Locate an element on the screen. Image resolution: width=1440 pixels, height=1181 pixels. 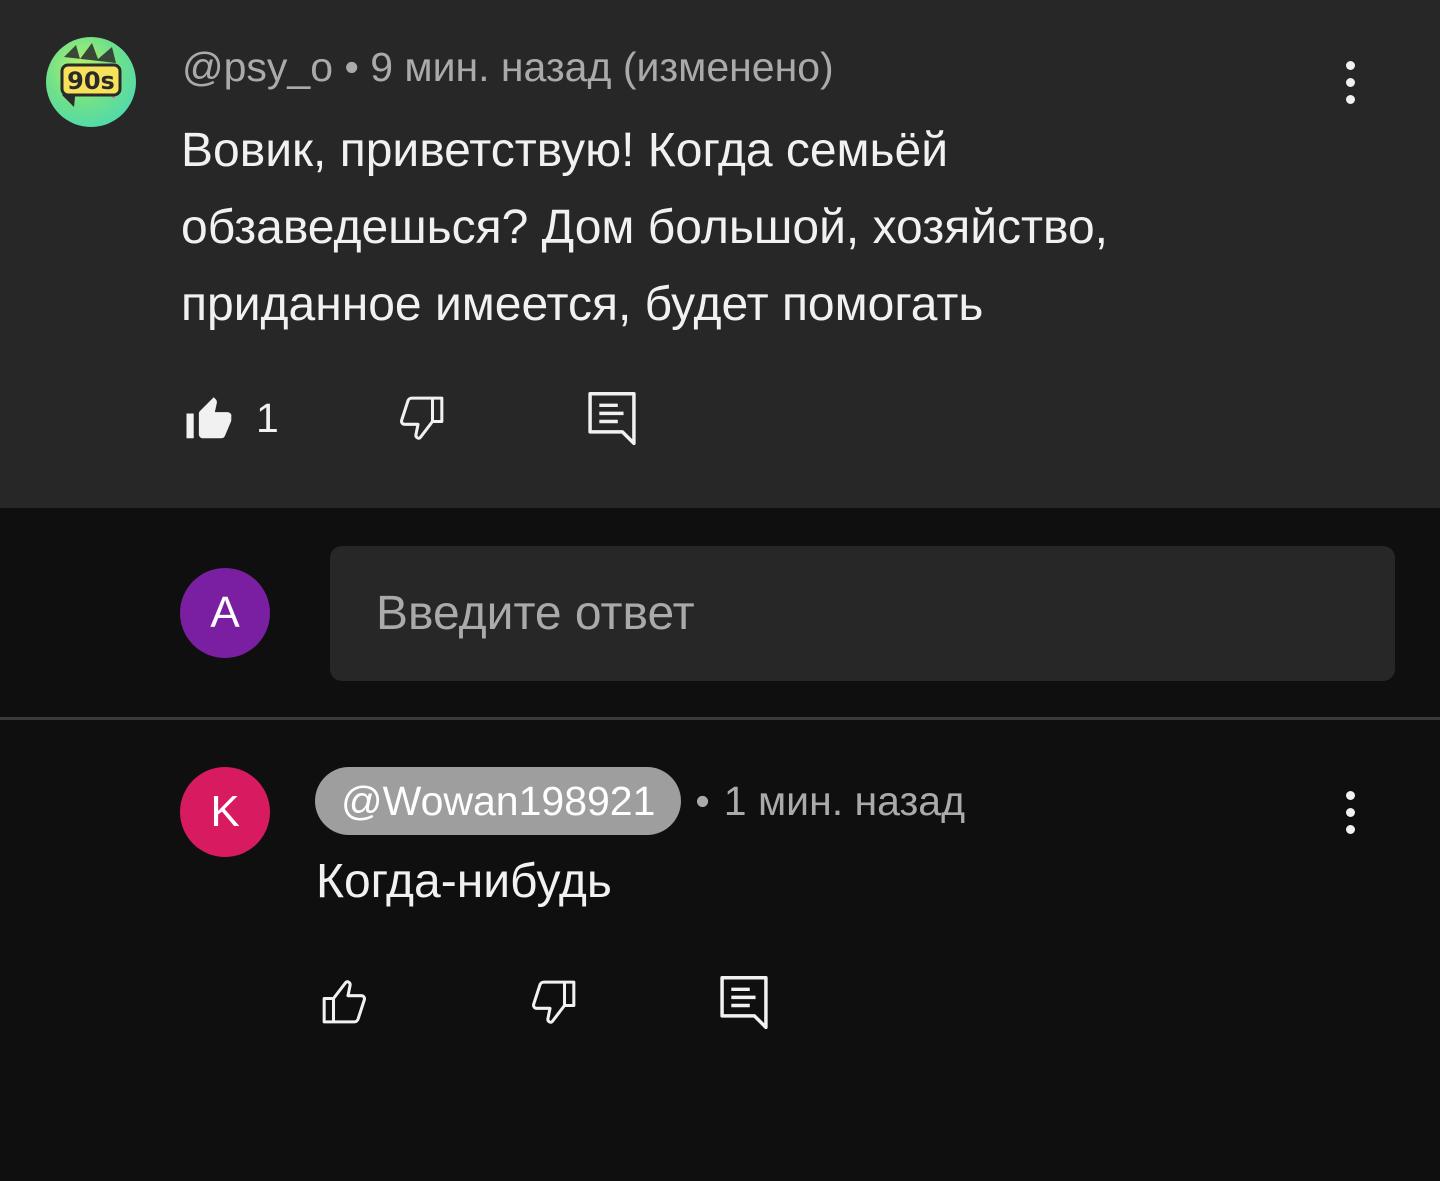
comment-menu-button is located at coordinates (1350, 82).